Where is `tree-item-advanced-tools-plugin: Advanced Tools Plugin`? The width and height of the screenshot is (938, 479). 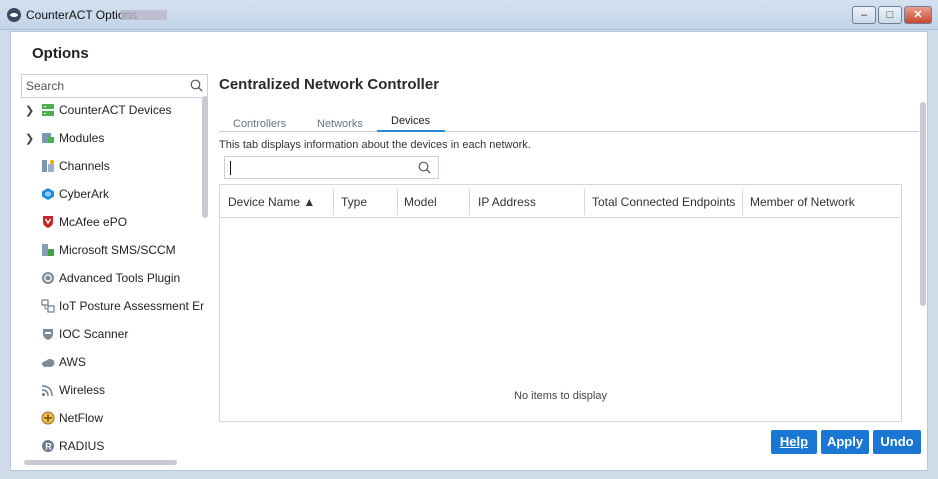 tree-item-advanced-tools-plugin: Advanced Tools Plugin is located at coordinates (112, 278).